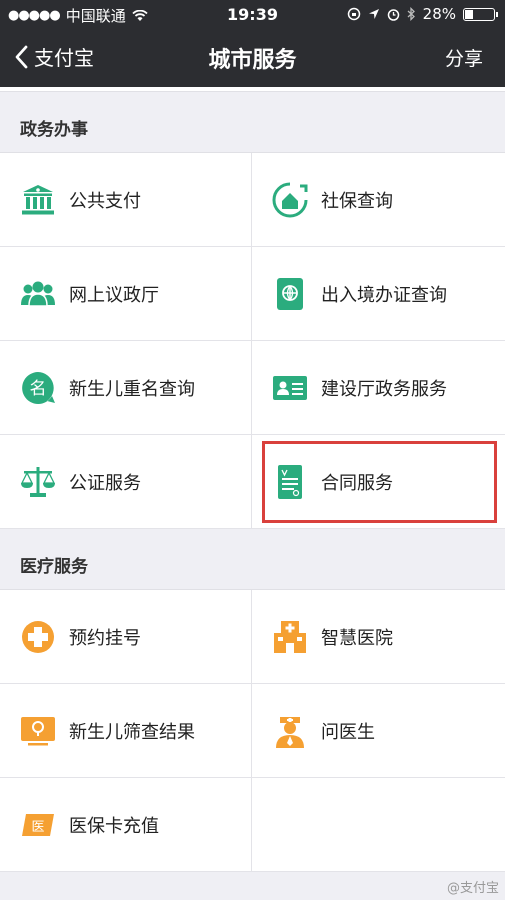  I want to click on service-label: 新生儿筛查结果, so click(132, 732).